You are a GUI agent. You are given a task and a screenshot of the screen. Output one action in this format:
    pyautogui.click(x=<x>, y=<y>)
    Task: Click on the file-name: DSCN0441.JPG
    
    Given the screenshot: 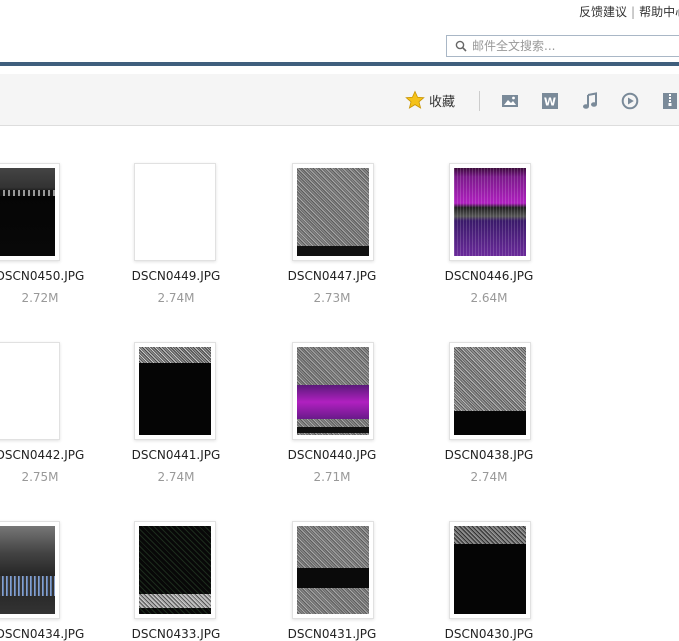 What is the action you would take?
    pyautogui.click(x=176, y=455)
    